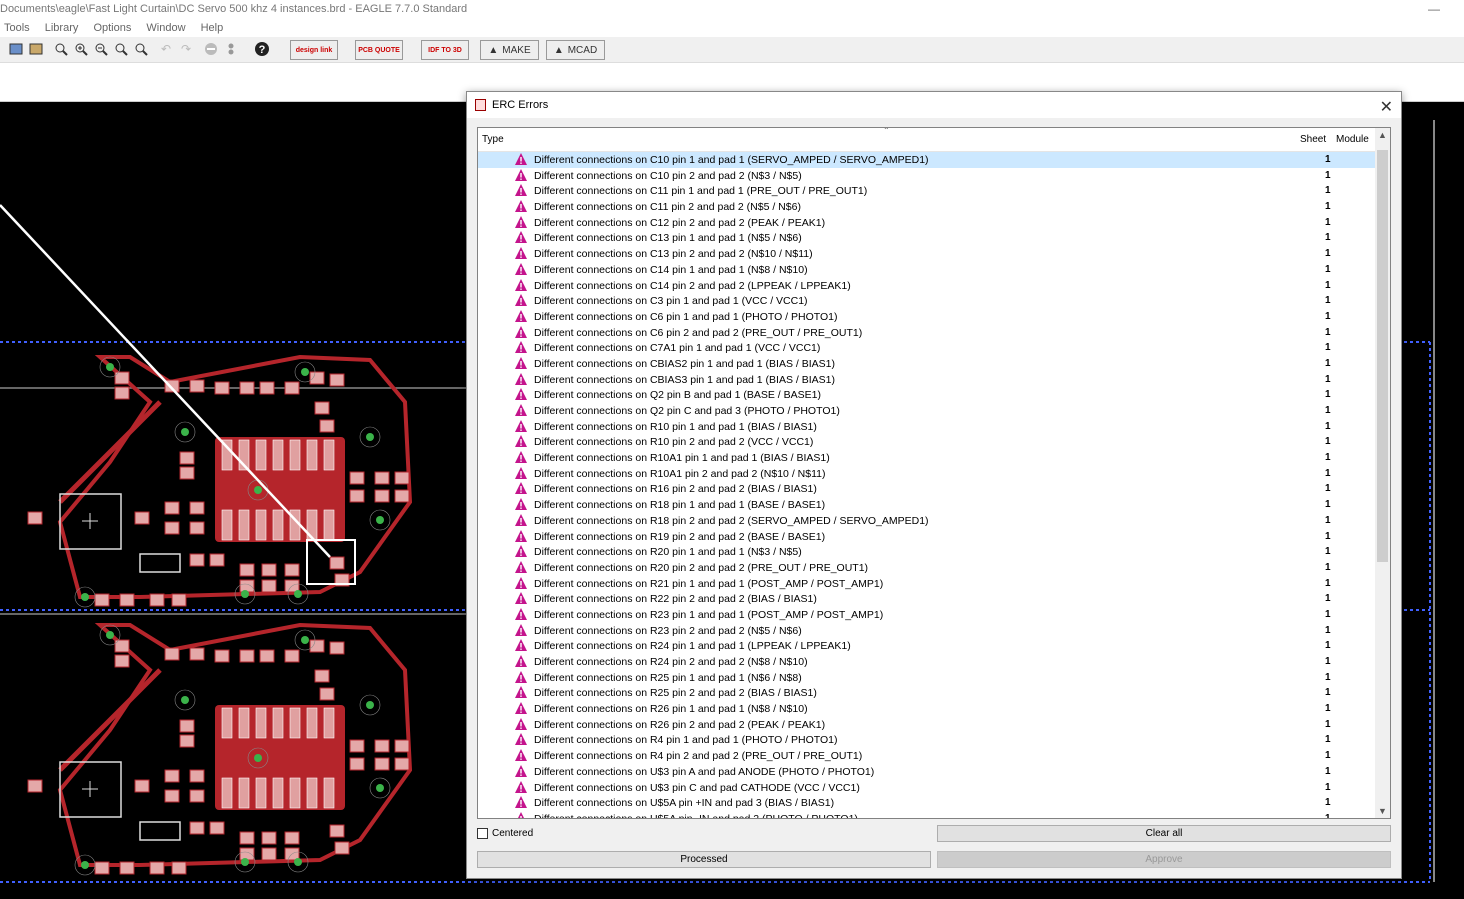 Image resolution: width=1464 pixels, height=899 pixels. What do you see at coordinates (16, 49) in the screenshot?
I see `layer-settings-icon` at bounding box center [16, 49].